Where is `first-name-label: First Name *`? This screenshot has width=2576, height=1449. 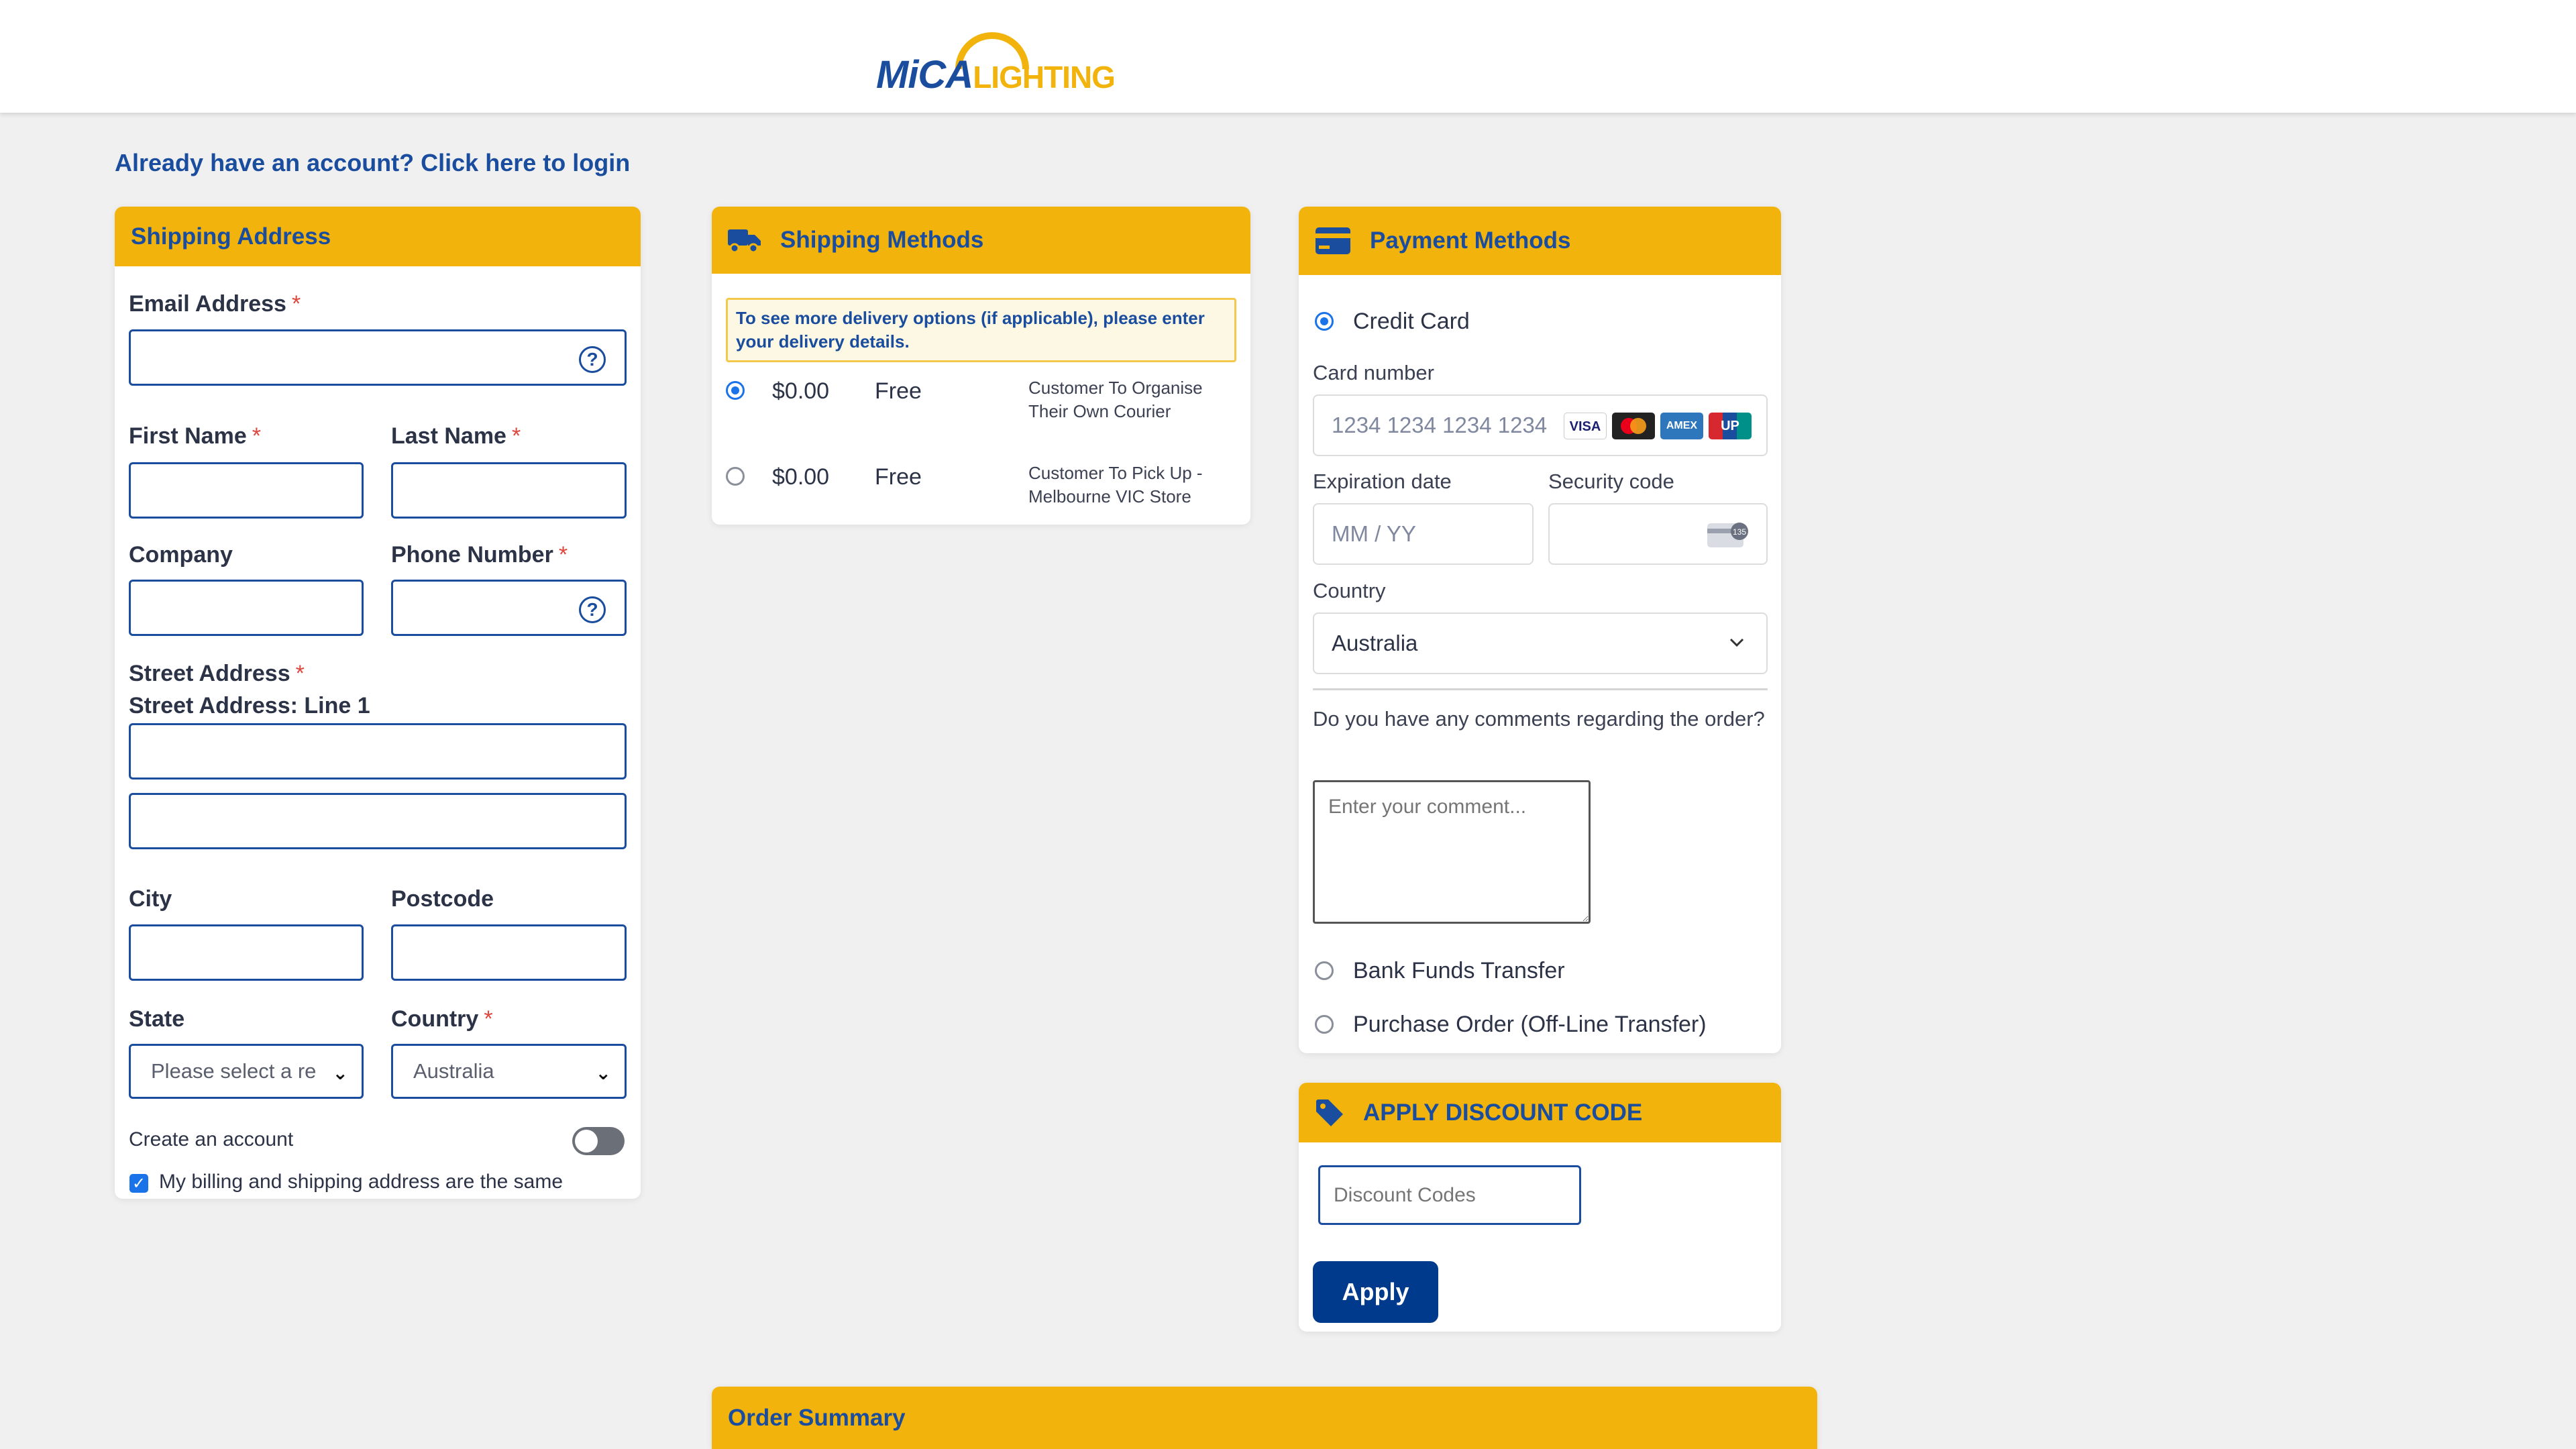 first-name-label: First Name * is located at coordinates (195, 436).